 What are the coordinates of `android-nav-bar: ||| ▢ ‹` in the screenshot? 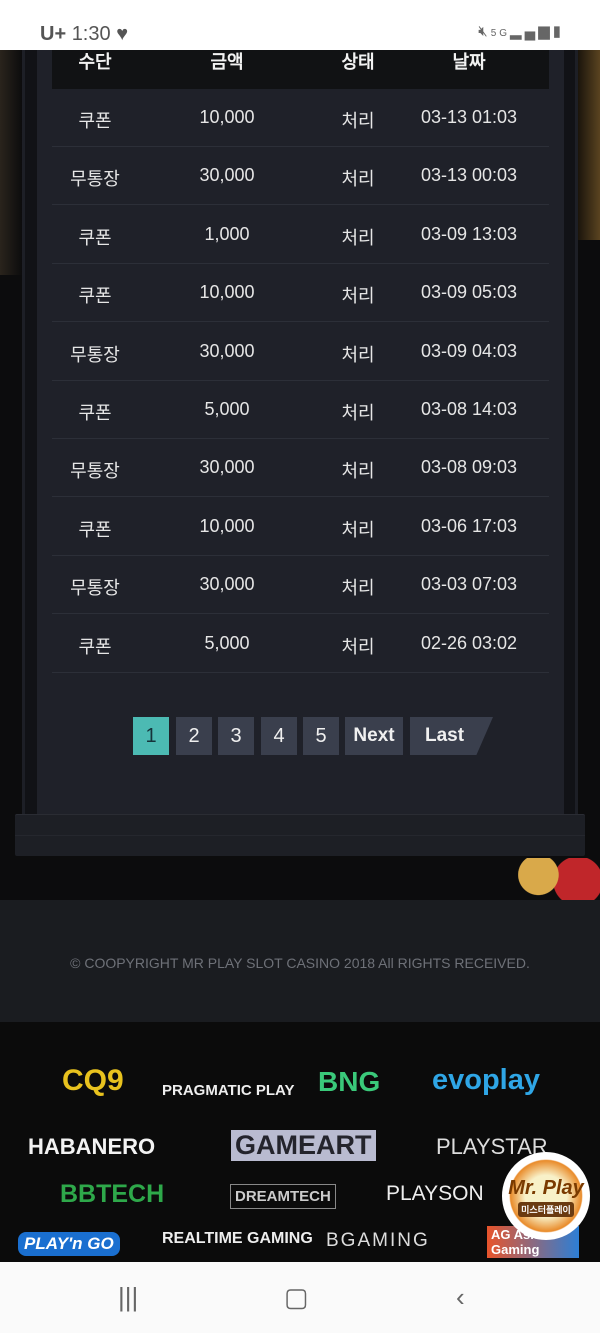 It's located at (300, 1297).